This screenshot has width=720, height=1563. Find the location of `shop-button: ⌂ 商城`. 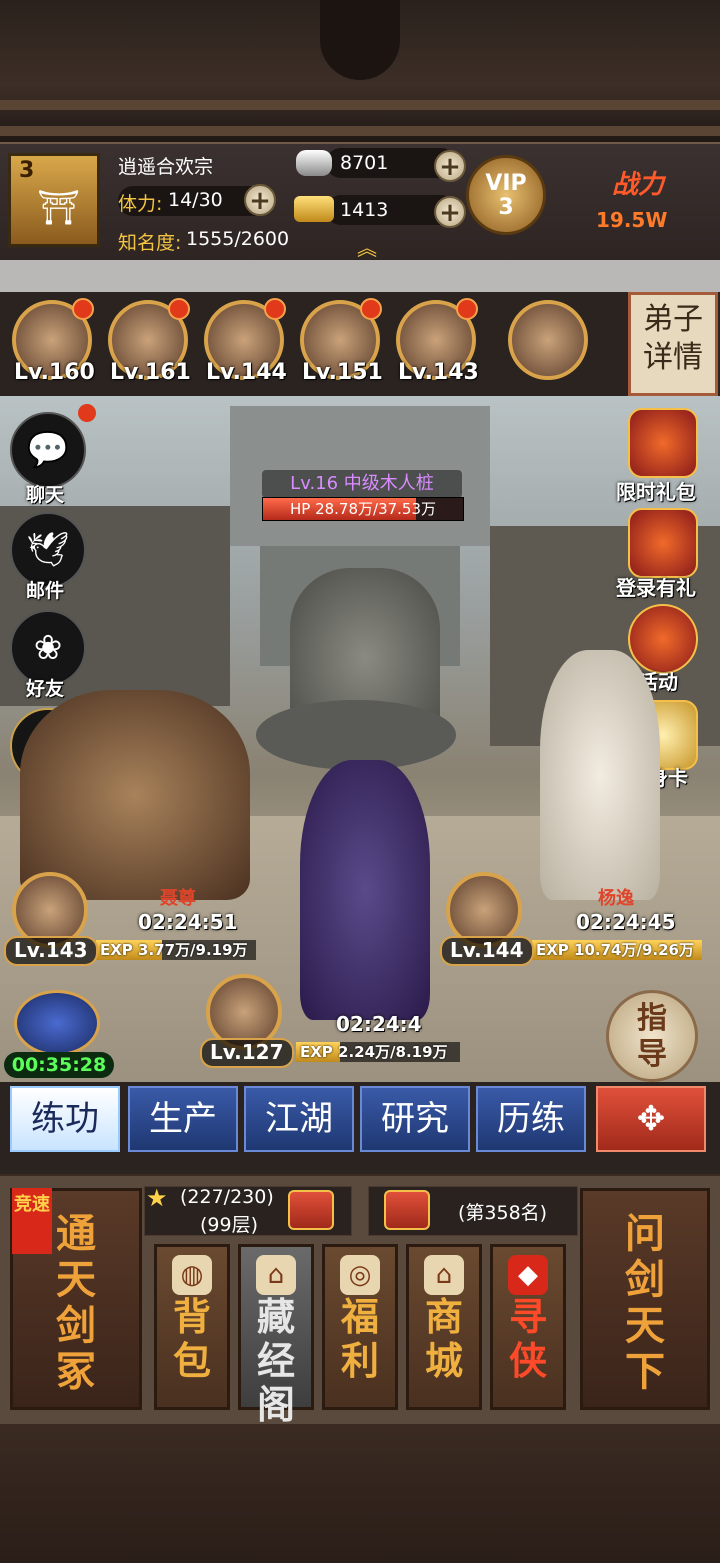

shop-button: ⌂ 商城 is located at coordinates (444, 1327).